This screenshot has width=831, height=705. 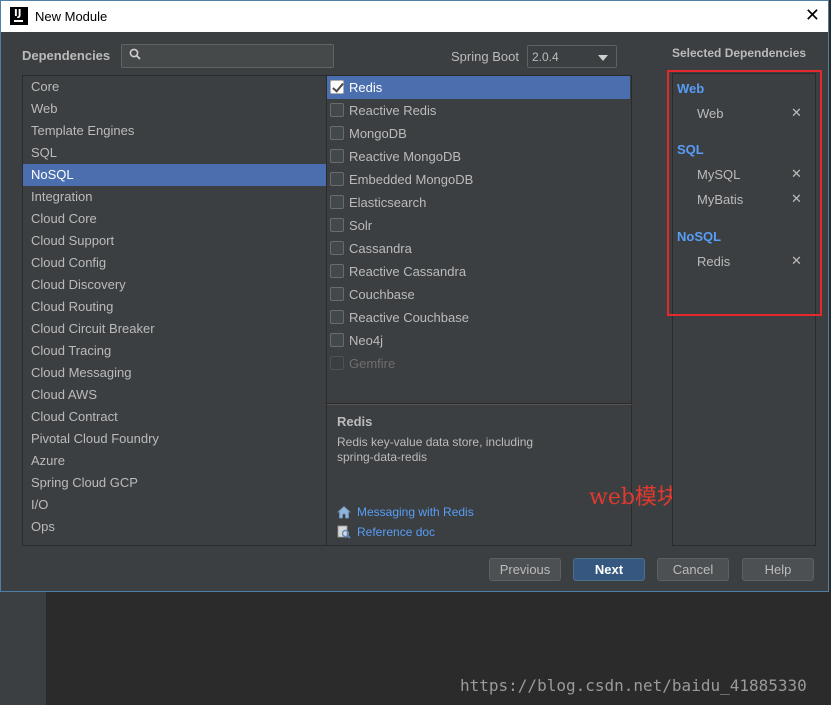 What do you see at coordinates (478, 133) in the screenshot?
I see `dependency-item: MongoDB` at bounding box center [478, 133].